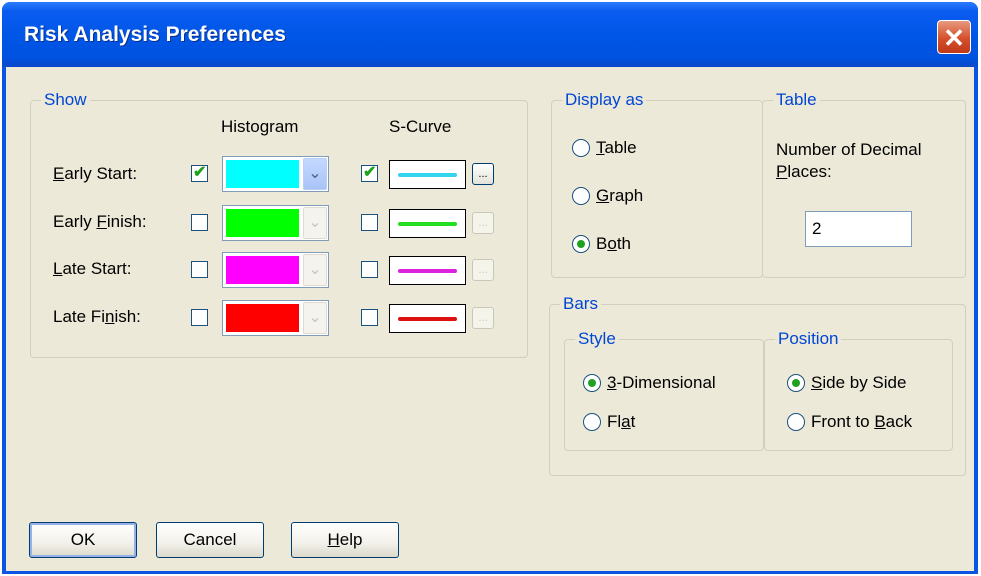 Image resolution: width=981 pixels, height=576 pixels. Describe the element at coordinates (490, 34) in the screenshot. I see `title-bar: Risk Analysis Preferences ✕` at that location.